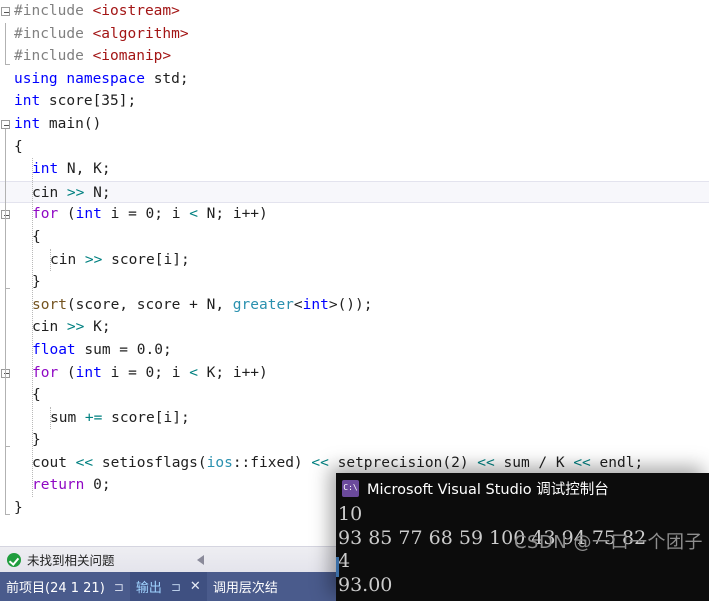 This screenshot has height=601, width=709. What do you see at coordinates (354, 373) in the screenshot?
I see `code-line: for (int i = 0; i < K; i++)` at bounding box center [354, 373].